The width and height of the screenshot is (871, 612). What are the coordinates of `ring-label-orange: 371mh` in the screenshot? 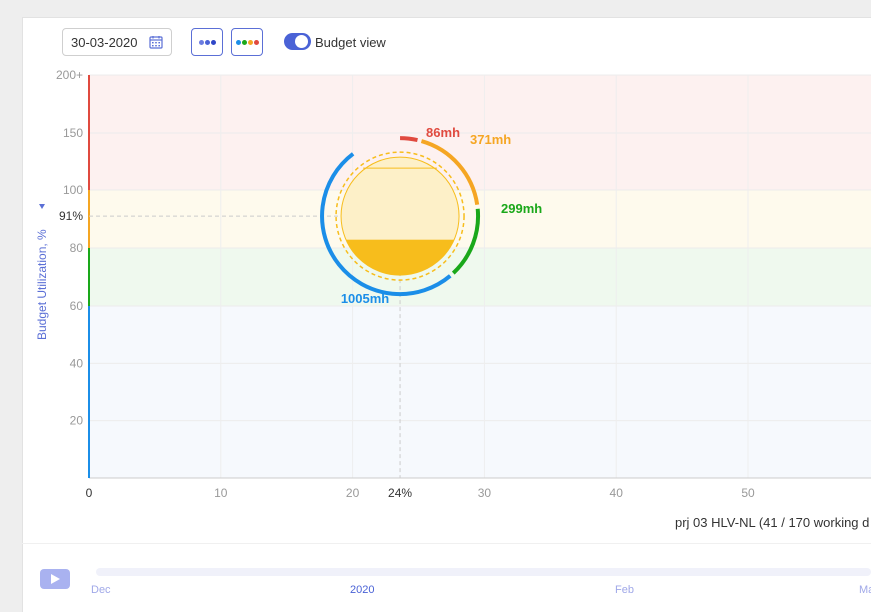 It's located at (490, 139).